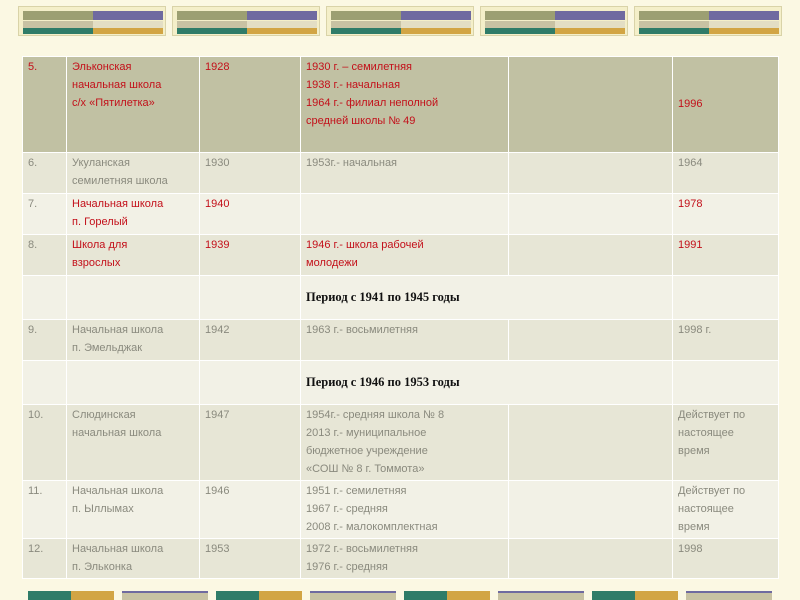 The image size is (800, 600). What do you see at coordinates (44, 340) in the screenshot?
I see `row-number: 9.` at bounding box center [44, 340].